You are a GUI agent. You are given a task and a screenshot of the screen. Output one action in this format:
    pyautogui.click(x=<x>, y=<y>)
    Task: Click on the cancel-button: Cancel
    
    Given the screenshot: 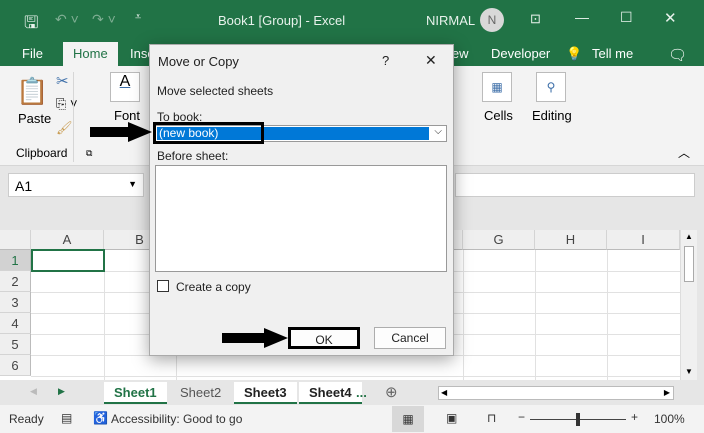 What is the action you would take?
    pyautogui.click(x=410, y=338)
    